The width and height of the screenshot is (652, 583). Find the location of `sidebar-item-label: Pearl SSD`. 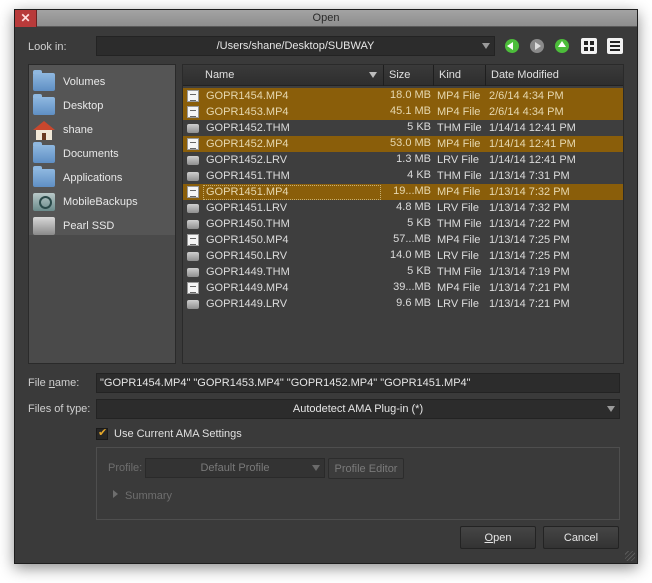

sidebar-item-label: Pearl SSD is located at coordinates (89, 226).